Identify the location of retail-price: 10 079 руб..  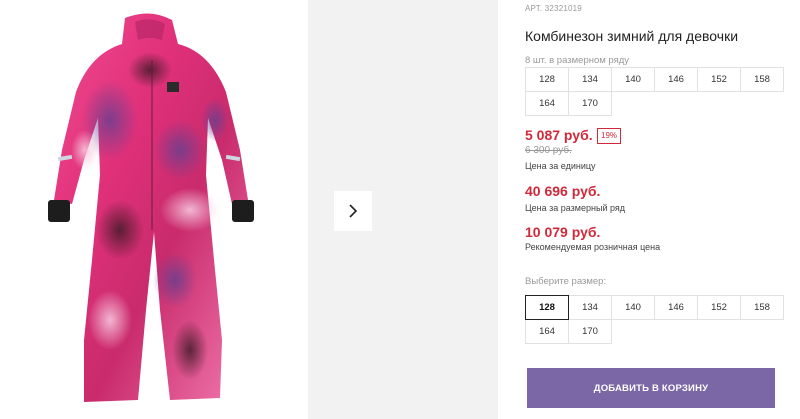
(563, 232).